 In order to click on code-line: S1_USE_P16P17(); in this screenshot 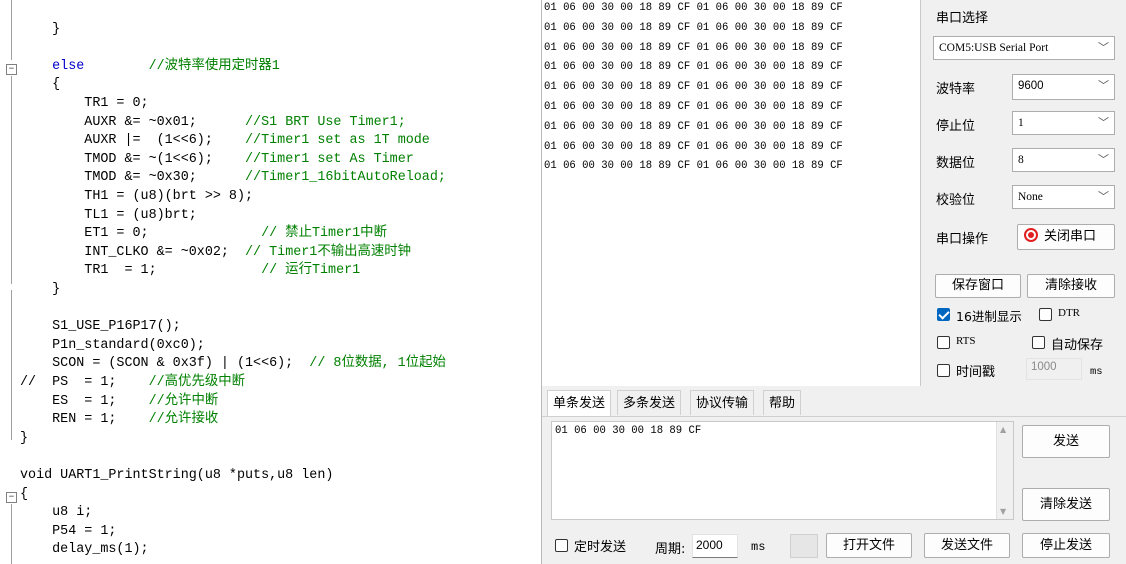, I will do `click(100, 327)`.